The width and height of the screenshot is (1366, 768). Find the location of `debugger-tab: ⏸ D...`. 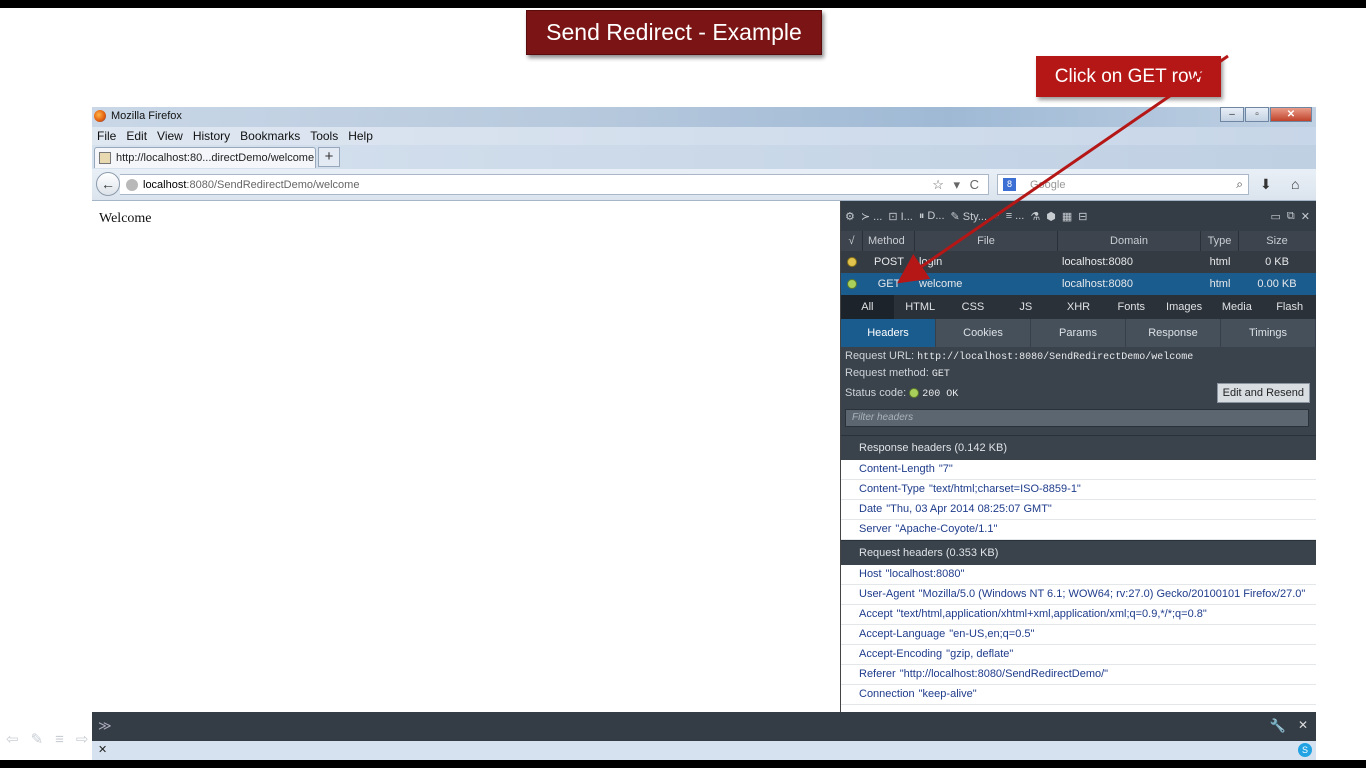

debugger-tab: ⏸ D... is located at coordinates (932, 216).